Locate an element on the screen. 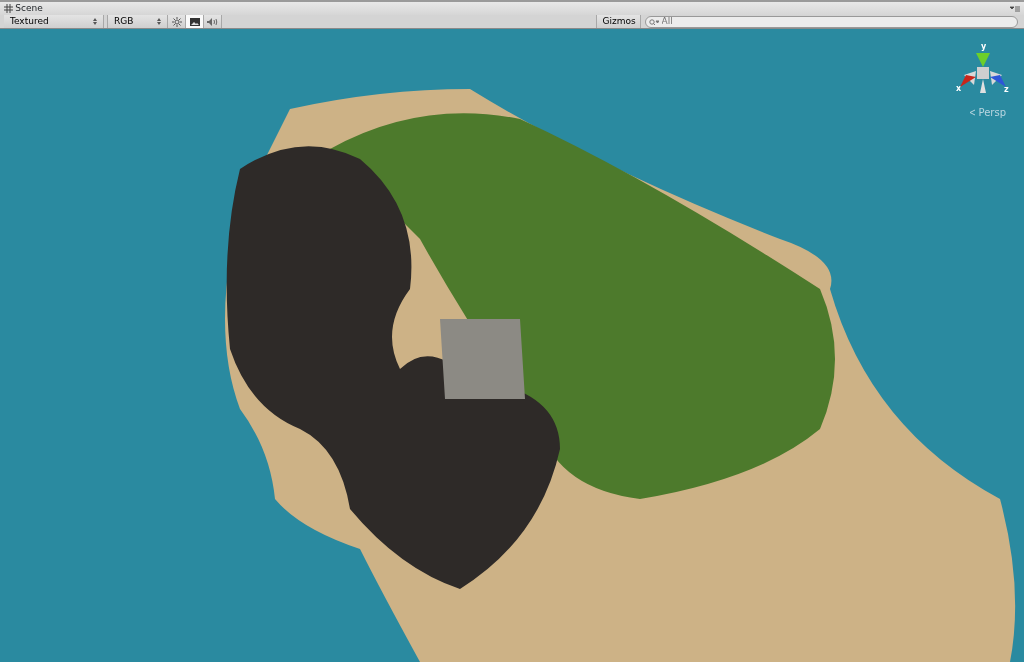 The height and width of the screenshot is (664, 1024). sun-icon is located at coordinates (176, 21).